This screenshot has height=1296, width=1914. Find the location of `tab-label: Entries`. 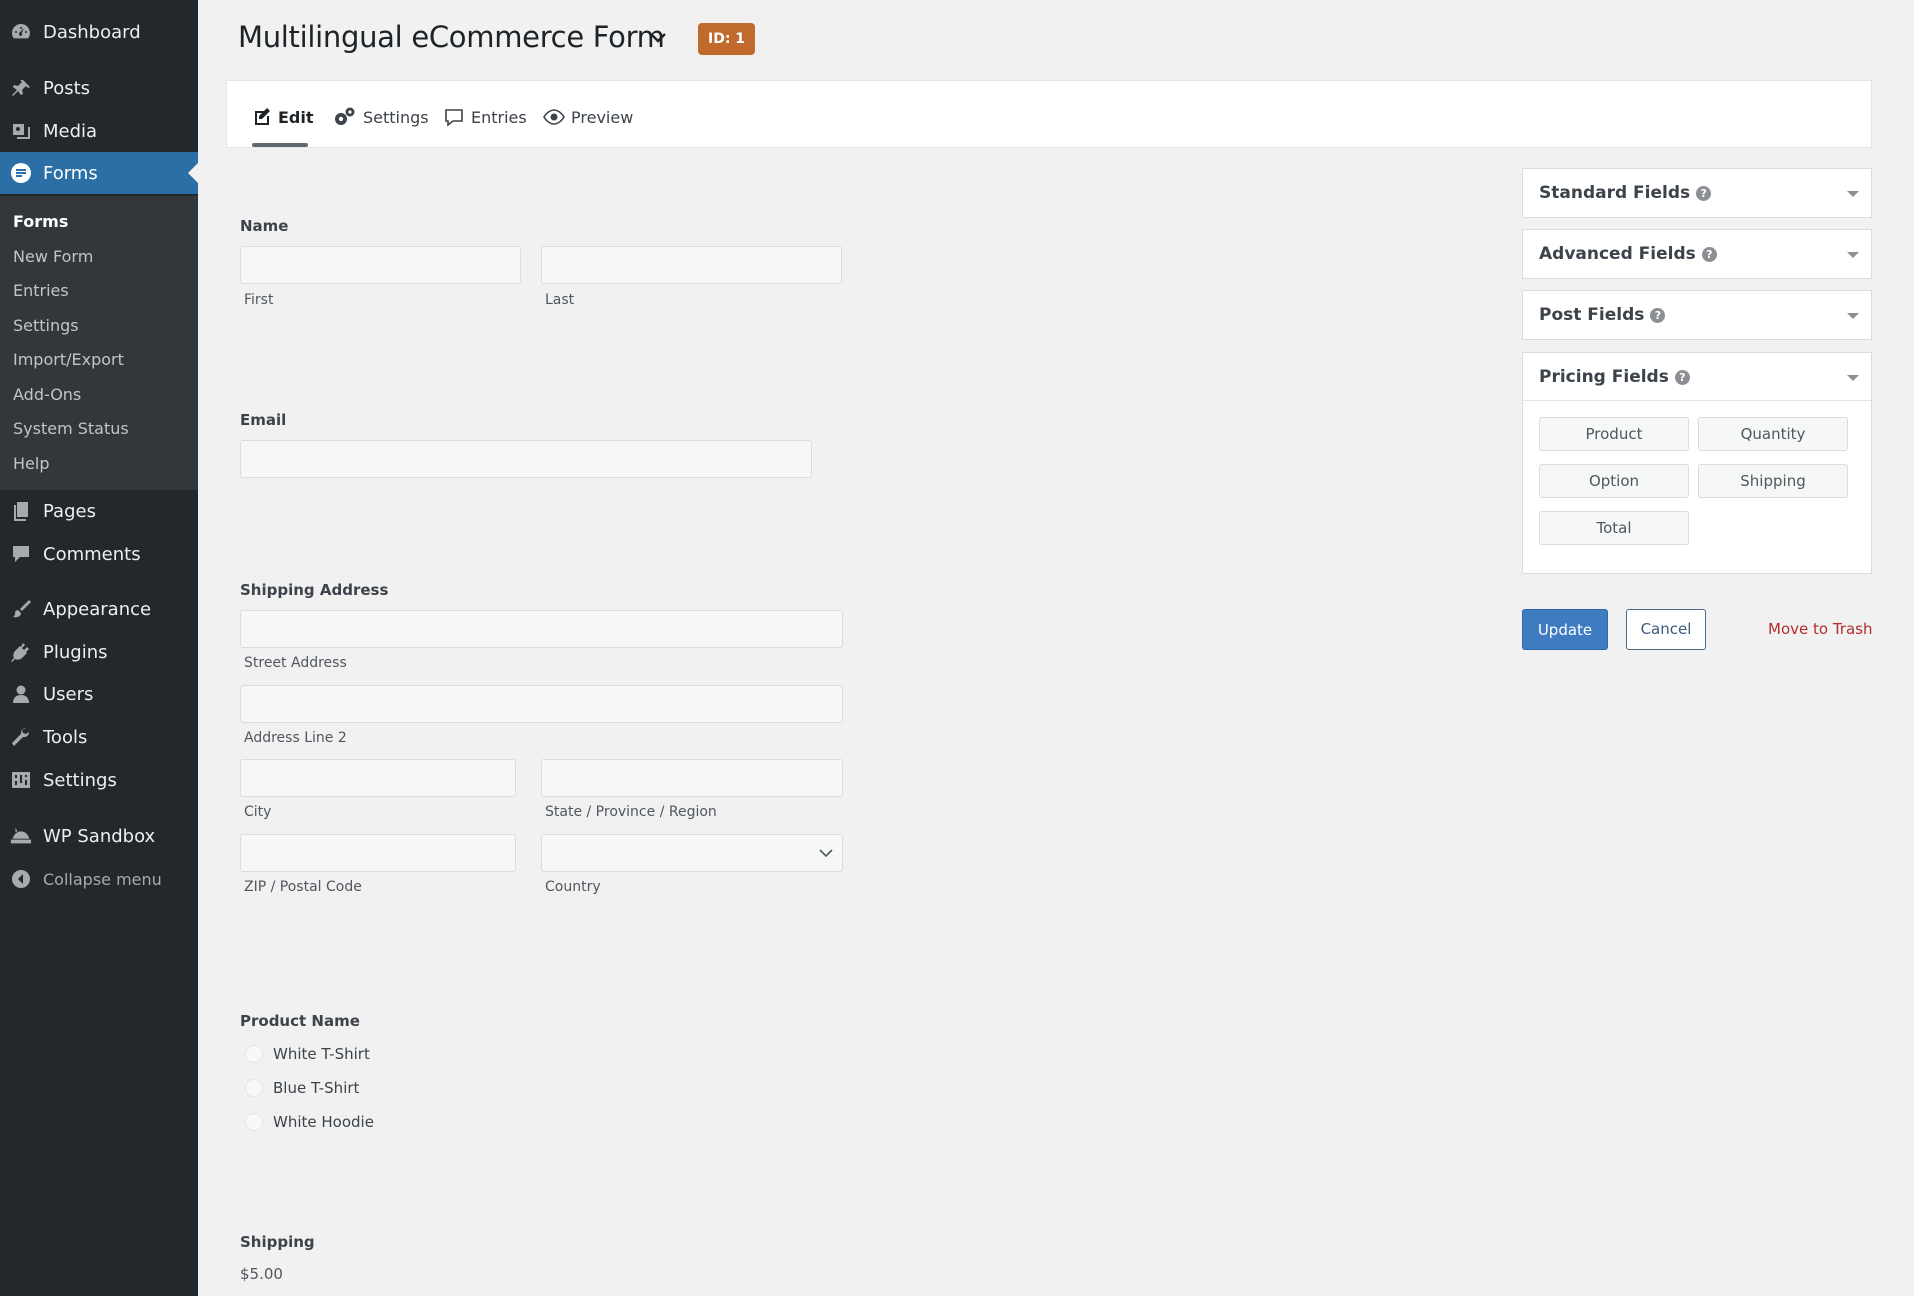

tab-label: Entries is located at coordinates (499, 117).